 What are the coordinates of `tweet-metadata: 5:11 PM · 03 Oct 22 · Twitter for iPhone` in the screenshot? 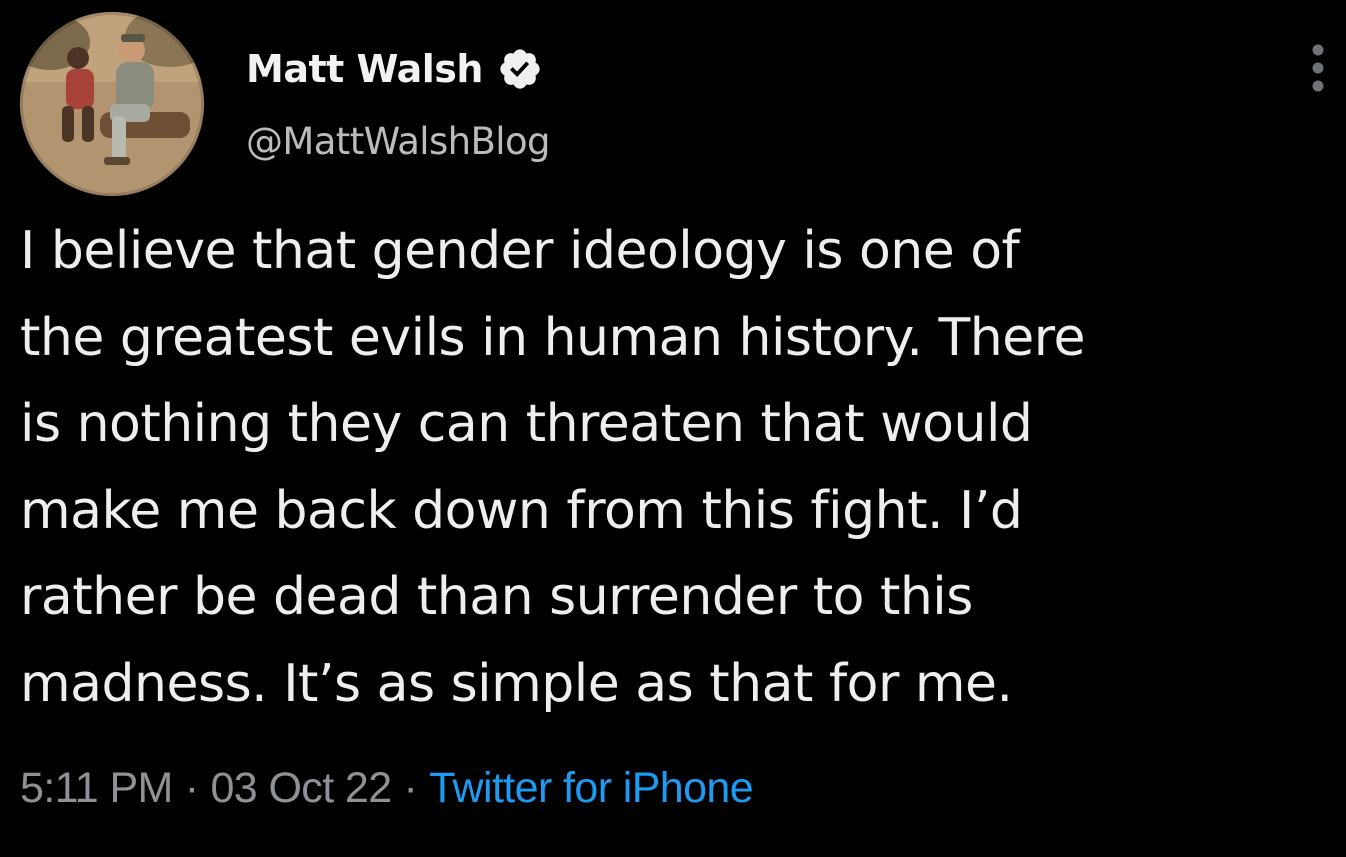 It's located at (387, 788).